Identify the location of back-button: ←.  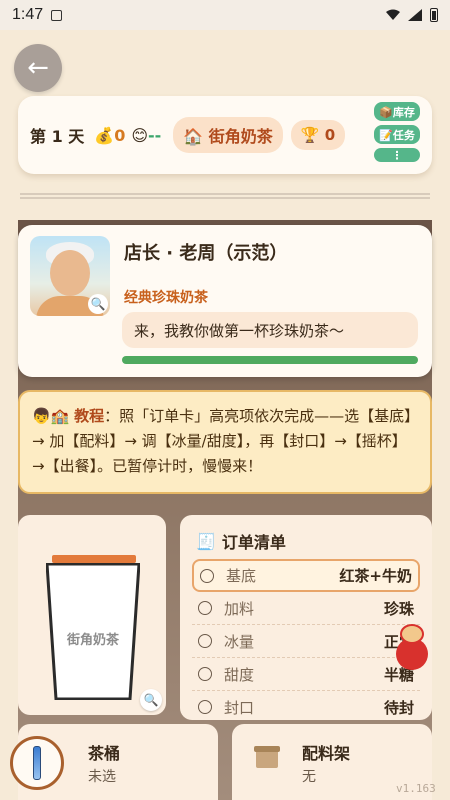
(38, 68).